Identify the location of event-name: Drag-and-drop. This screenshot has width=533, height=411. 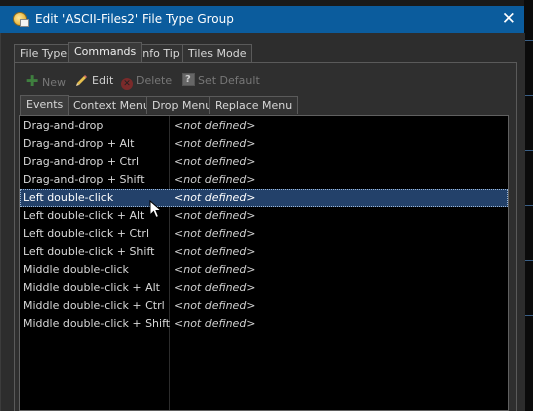
(63, 125).